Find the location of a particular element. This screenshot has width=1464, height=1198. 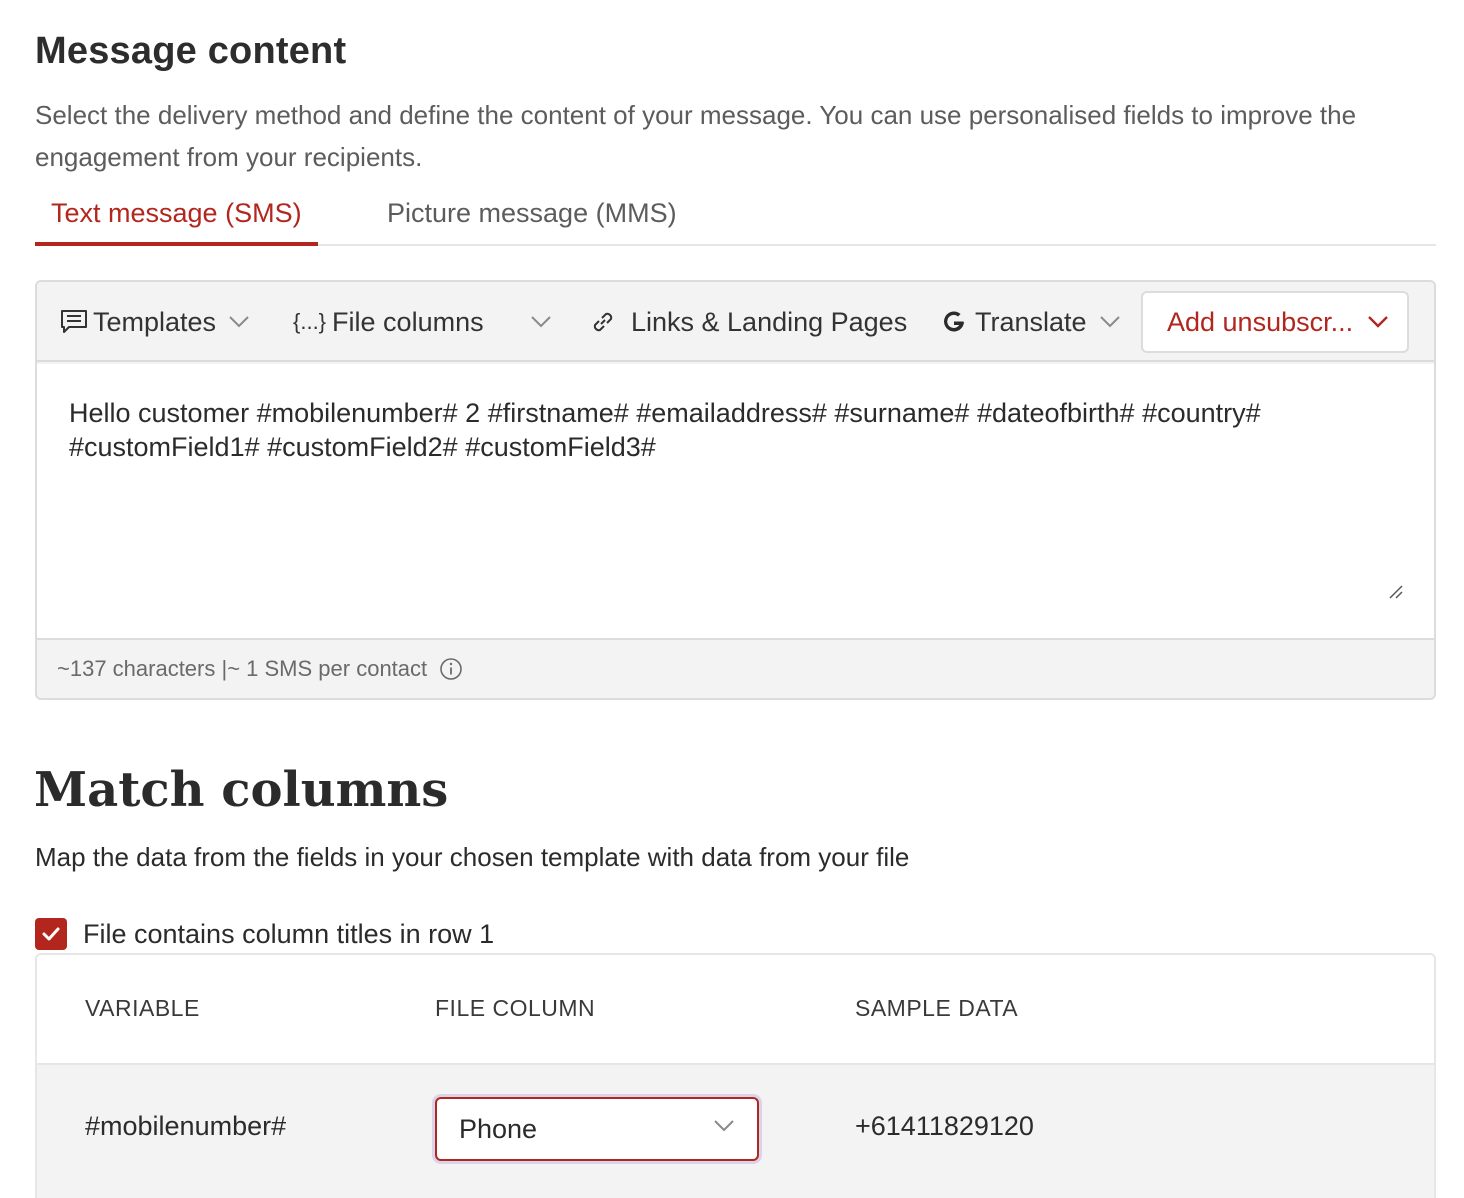

checkmark-icon is located at coordinates (51, 934).